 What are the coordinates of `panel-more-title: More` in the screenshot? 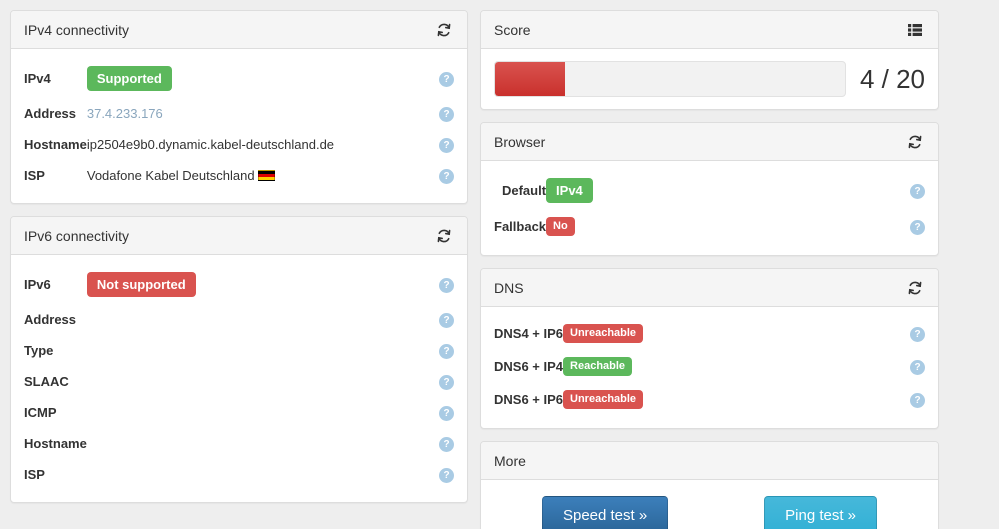 It's located at (510, 460).